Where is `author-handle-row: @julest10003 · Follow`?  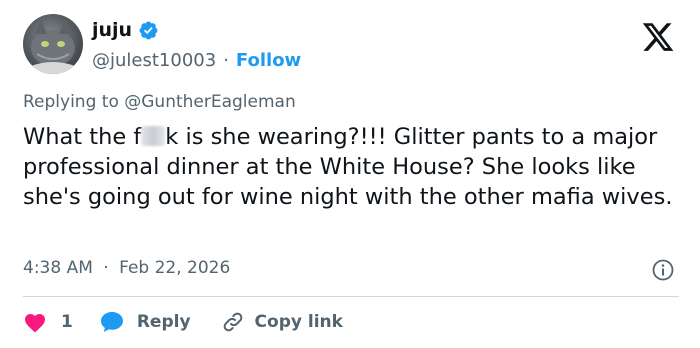 author-handle-row: @julest10003 · Follow is located at coordinates (196, 60).